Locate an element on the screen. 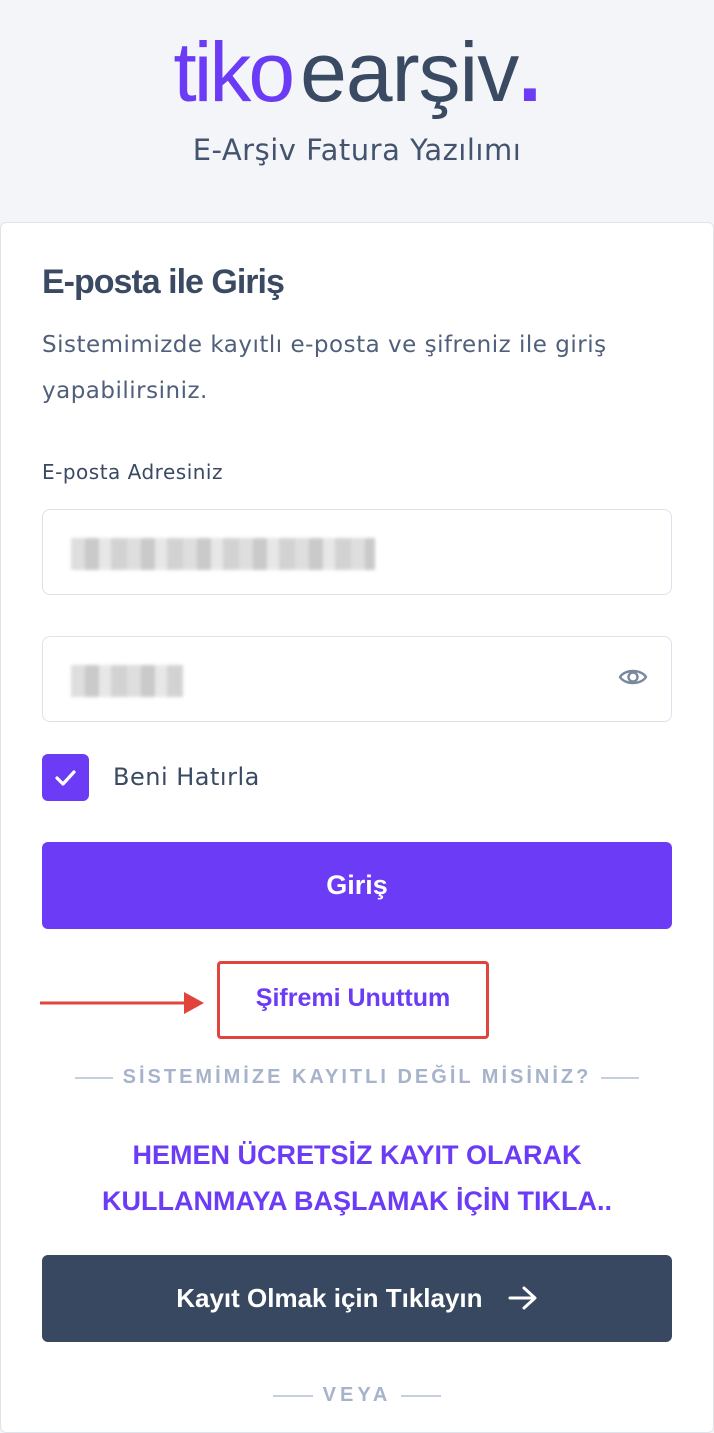 Image resolution: width=714 pixels, height=1433 pixels. remember-me-checkbox is located at coordinates (65, 777).